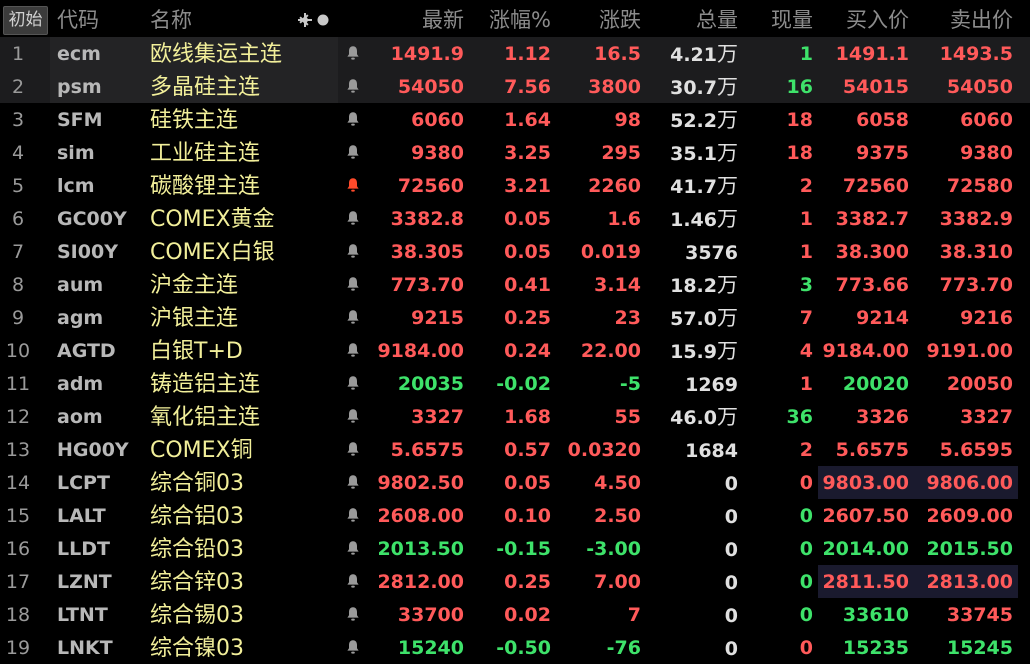 This screenshot has width=1030, height=664. What do you see at coordinates (99, 185) in the screenshot?
I see `symbol-code: lcm` at bounding box center [99, 185].